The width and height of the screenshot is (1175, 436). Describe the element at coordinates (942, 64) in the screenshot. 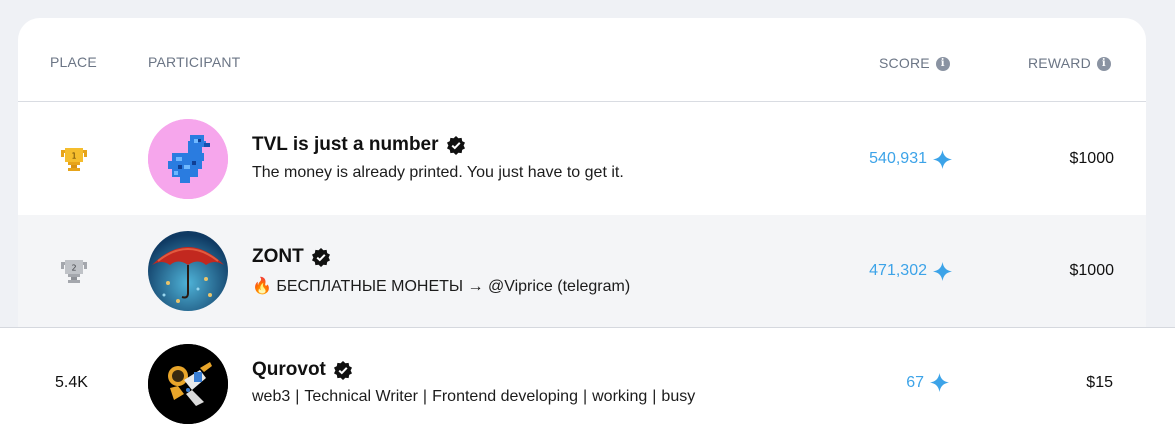

I see `score-info-icon: i` at that location.